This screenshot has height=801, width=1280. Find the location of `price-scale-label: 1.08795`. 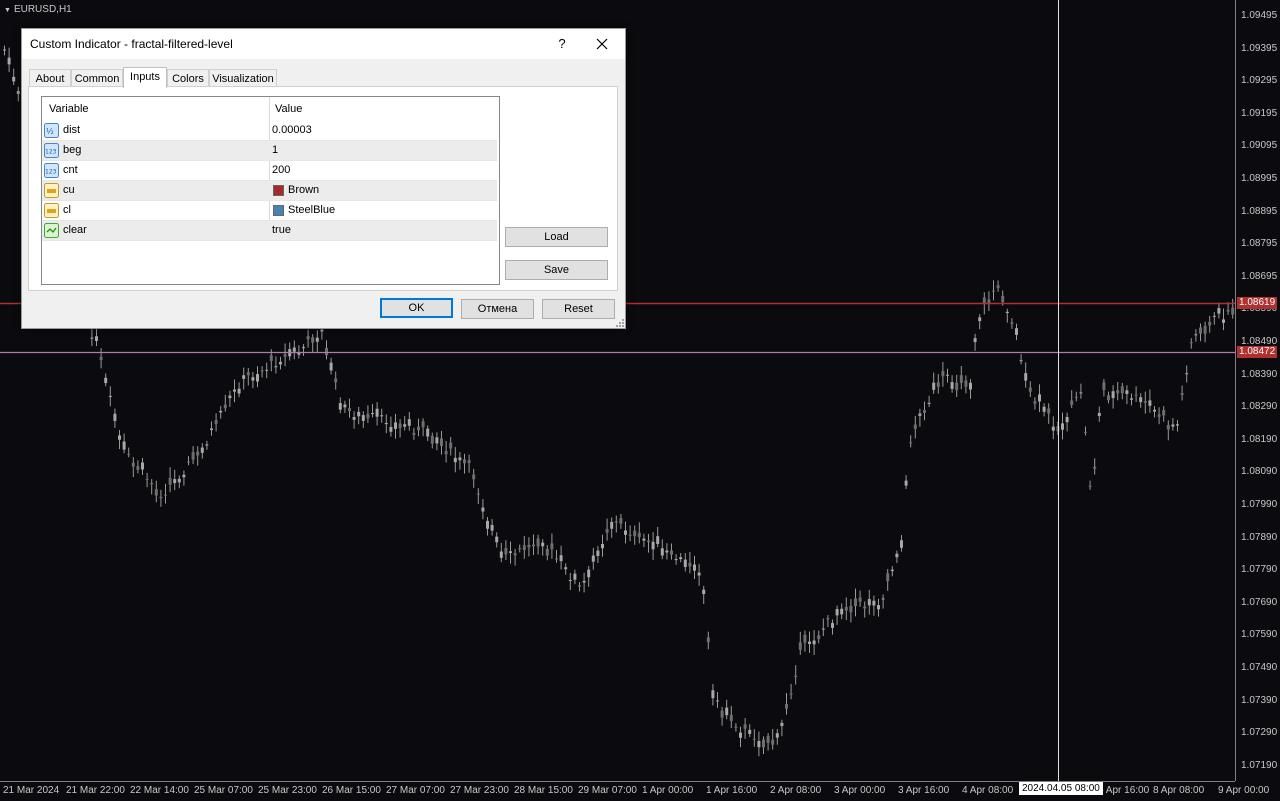

price-scale-label: 1.08795 is located at coordinates (1259, 244).